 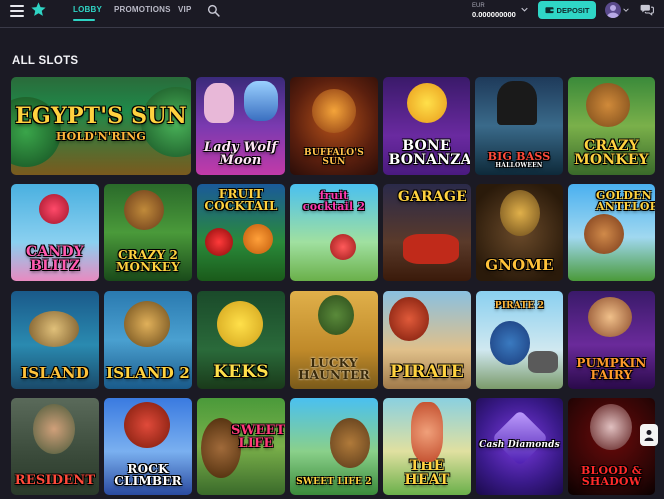 I want to click on game-title: PUMPKIN FAIRY, so click(x=611, y=369).